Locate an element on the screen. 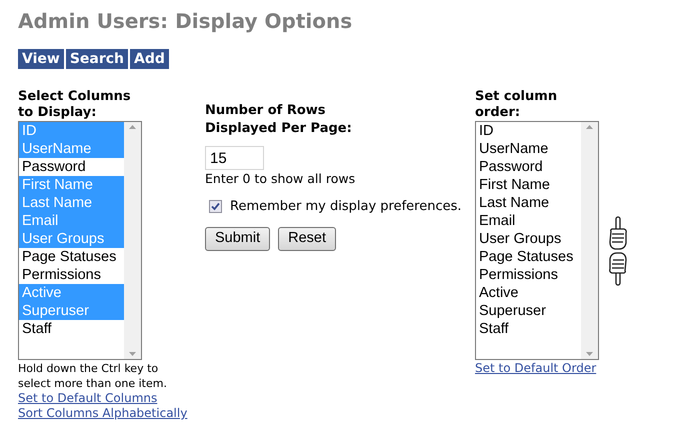 The image size is (684, 438). hint-text: Enter 0 to show all rows is located at coordinates (280, 179).